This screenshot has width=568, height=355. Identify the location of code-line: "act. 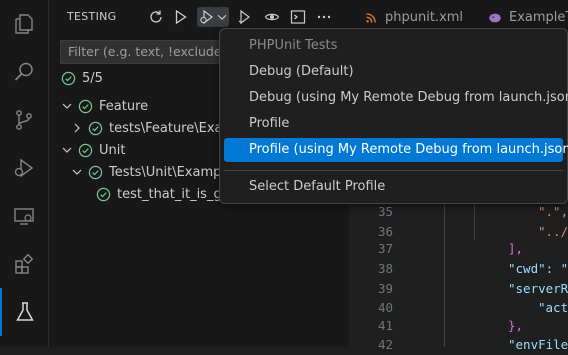
(553, 307).